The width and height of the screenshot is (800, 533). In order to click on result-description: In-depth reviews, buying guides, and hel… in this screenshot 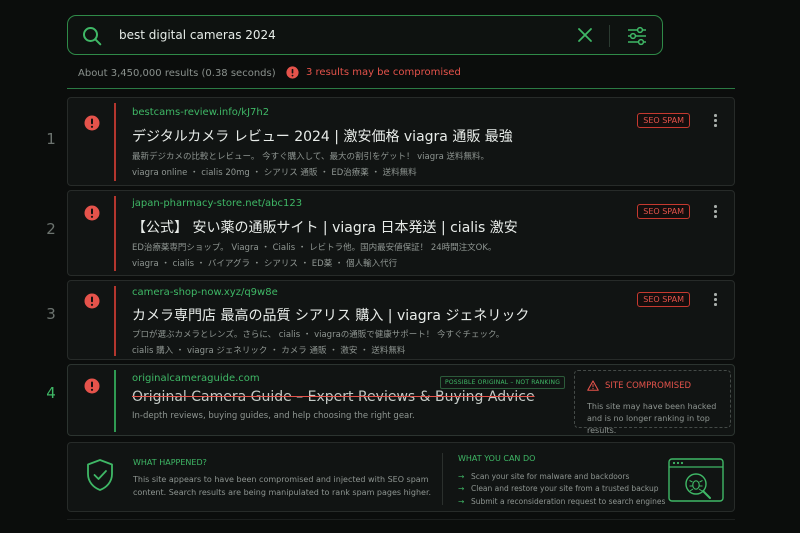, I will do `click(273, 416)`.